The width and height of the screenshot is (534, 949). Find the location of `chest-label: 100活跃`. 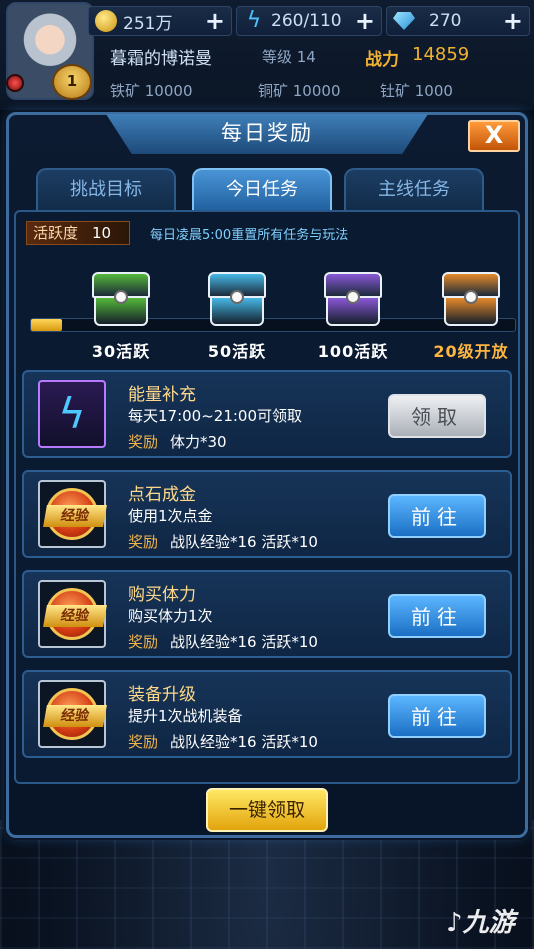

chest-label: 100活跃 is located at coordinates (353, 351).